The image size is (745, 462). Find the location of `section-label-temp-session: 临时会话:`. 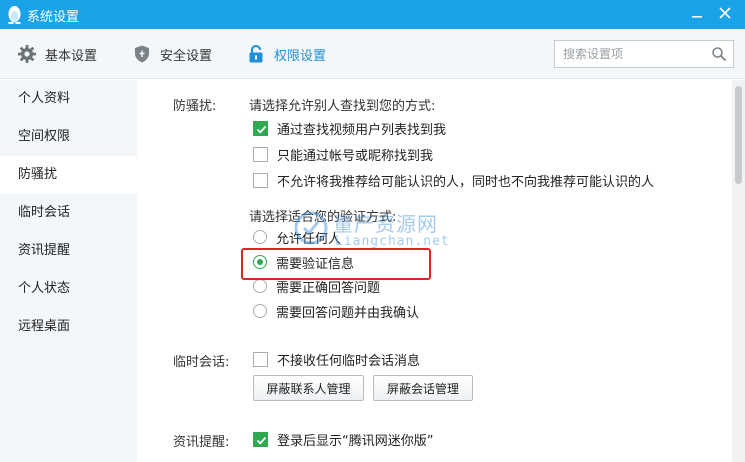

section-label-temp-session: 临时会话: is located at coordinates (201, 362).